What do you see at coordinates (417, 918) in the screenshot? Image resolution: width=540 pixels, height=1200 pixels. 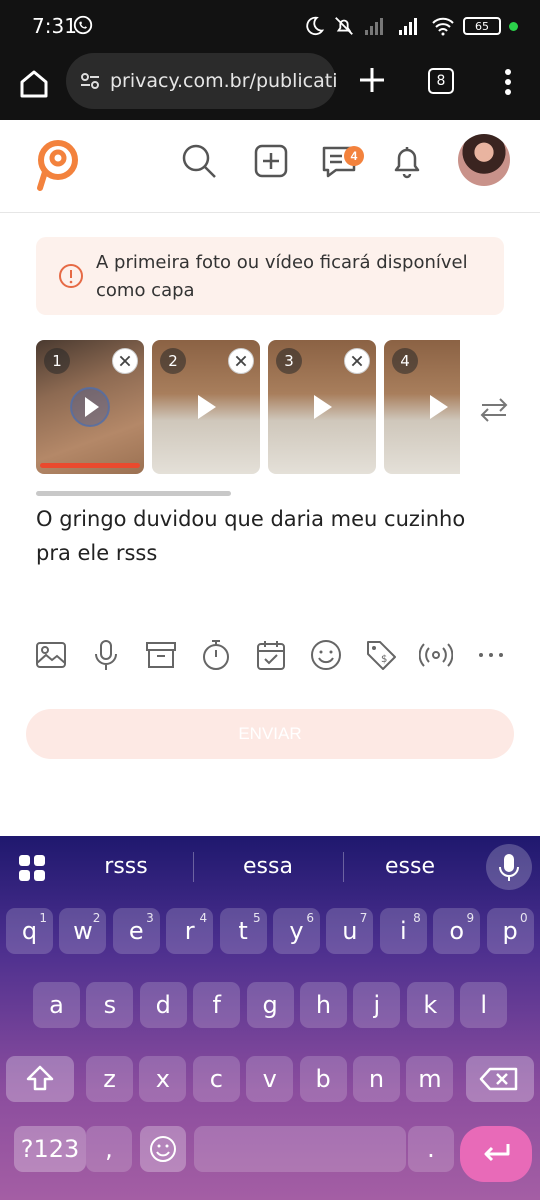 I see `key-hint: 8` at bounding box center [417, 918].